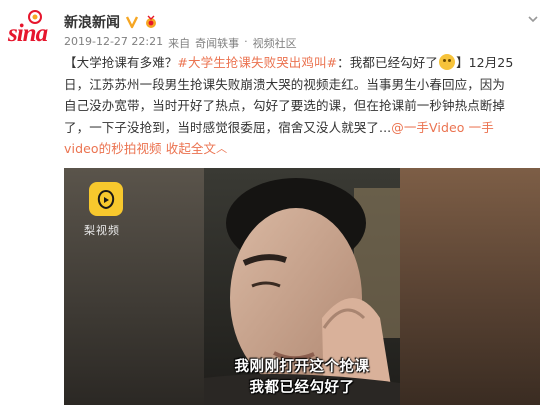  Describe the element at coordinates (427, 127) in the screenshot. I see `mention-link: @一手Video` at that location.